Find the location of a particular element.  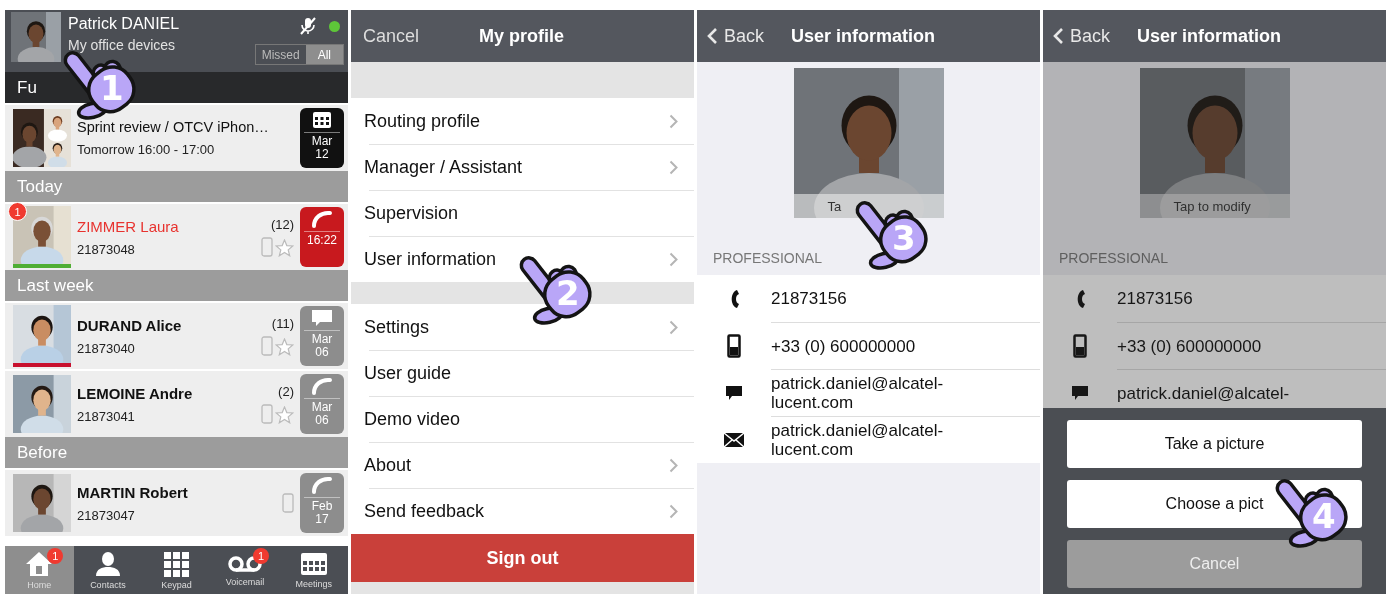

call-log-item: 1 ZIMMER Laura 21873048 (12) 16:22 is located at coordinates (176, 236).